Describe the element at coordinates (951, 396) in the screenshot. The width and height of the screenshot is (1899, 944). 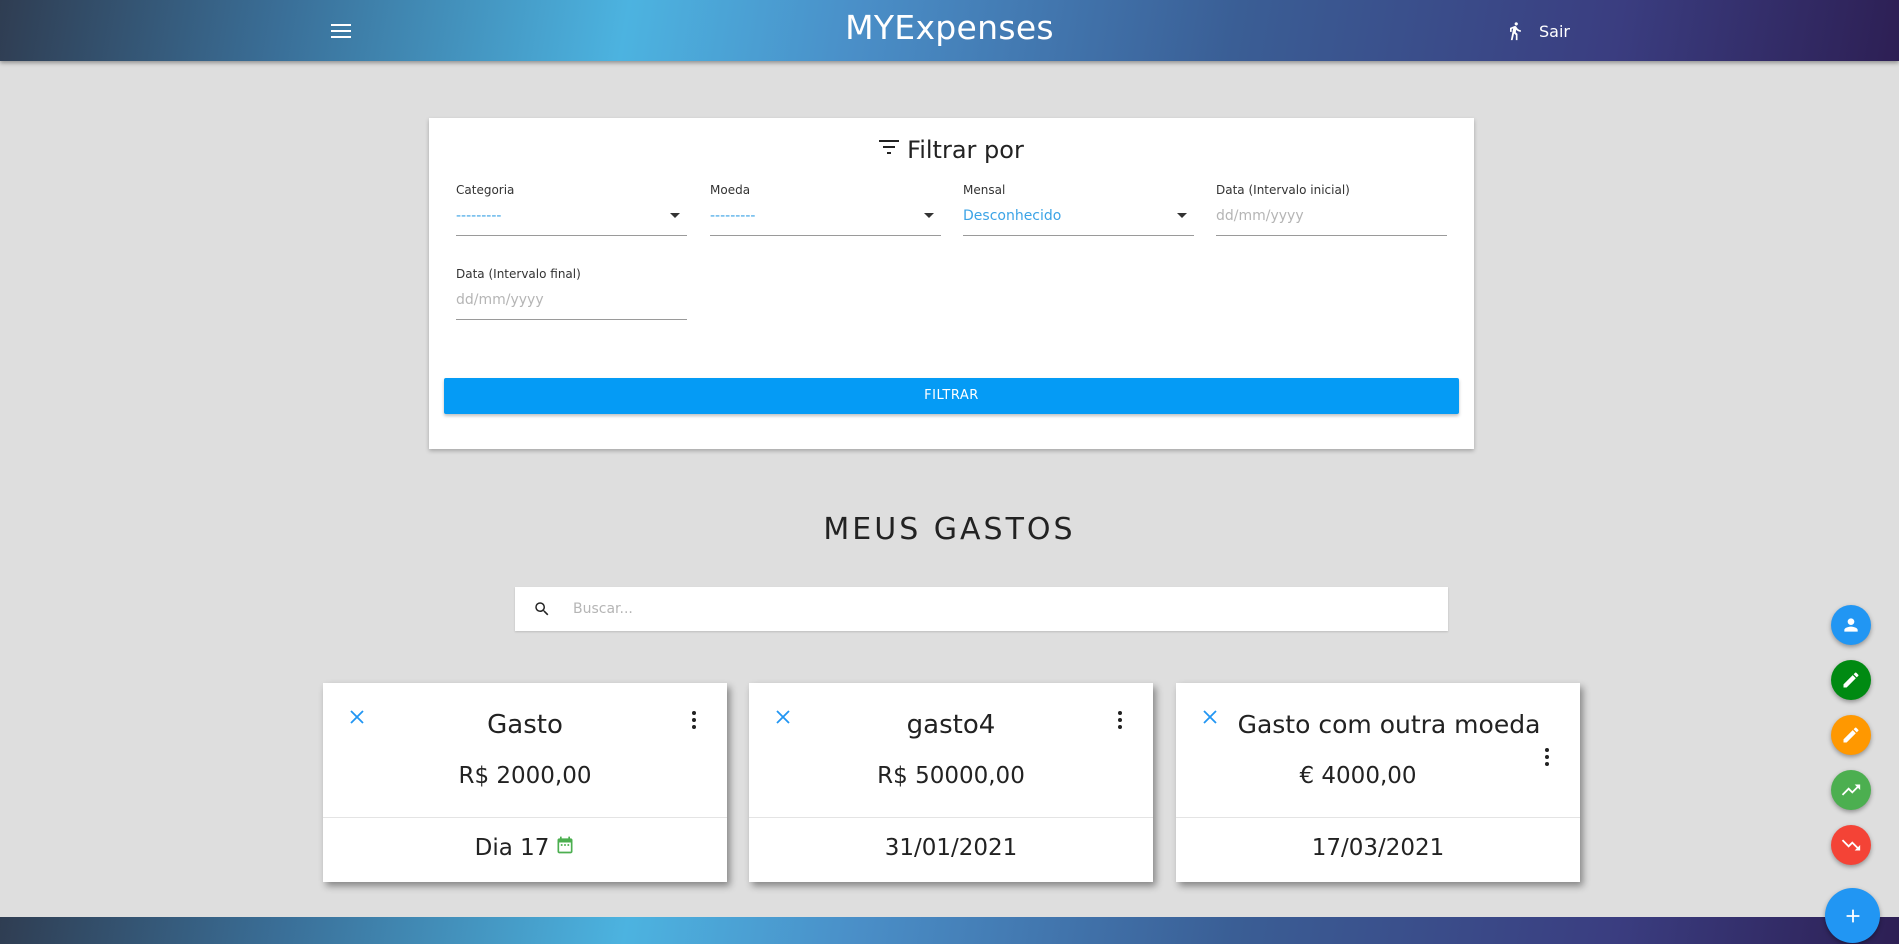
I see `filter-button: FILTRAR` at that location.